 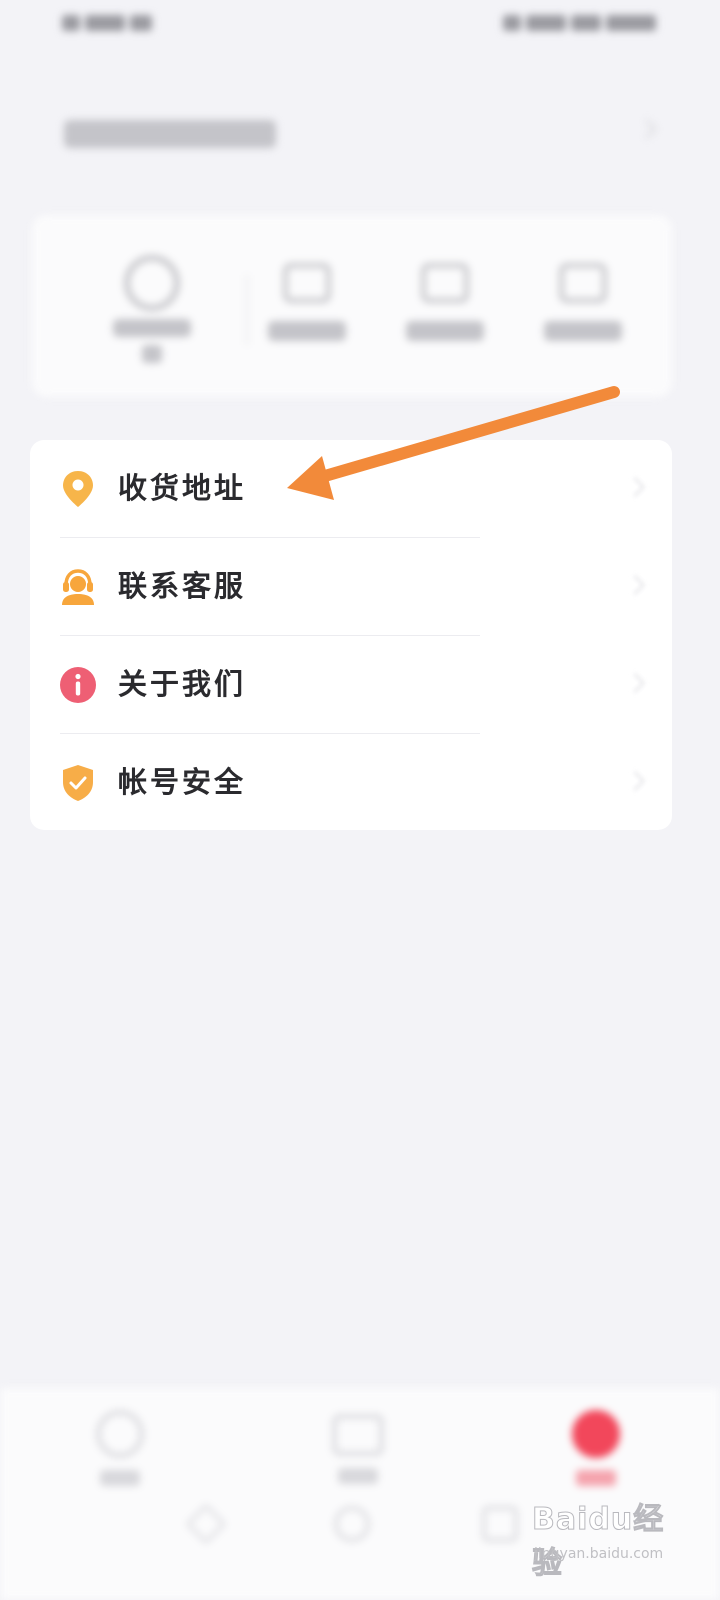 I want to click on baidu-watermark: Baidu经验 jingyan.baidu.com, so click(x=612, y=1536).